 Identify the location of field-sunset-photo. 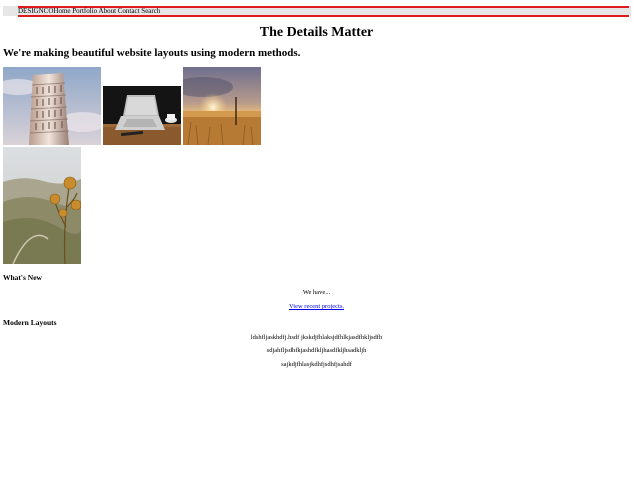
(222, 106).